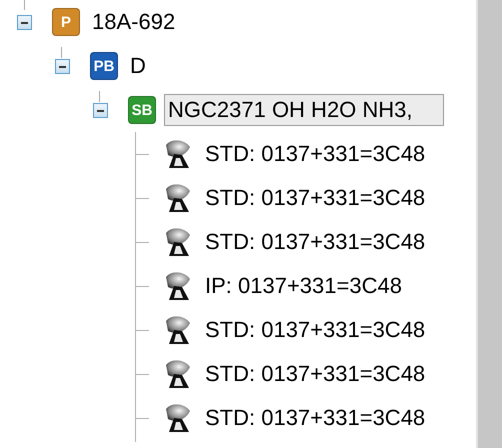  I want to click on scan-label: IP: 0137+331=3C48, so click(303, 286).